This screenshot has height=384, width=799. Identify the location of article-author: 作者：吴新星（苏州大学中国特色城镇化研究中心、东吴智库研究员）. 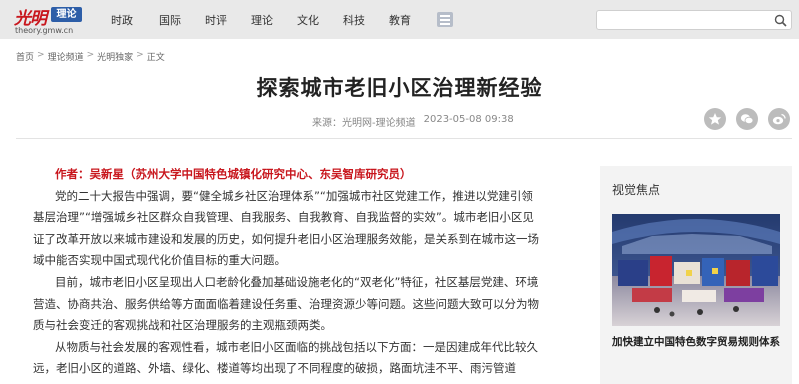
(233, 174).